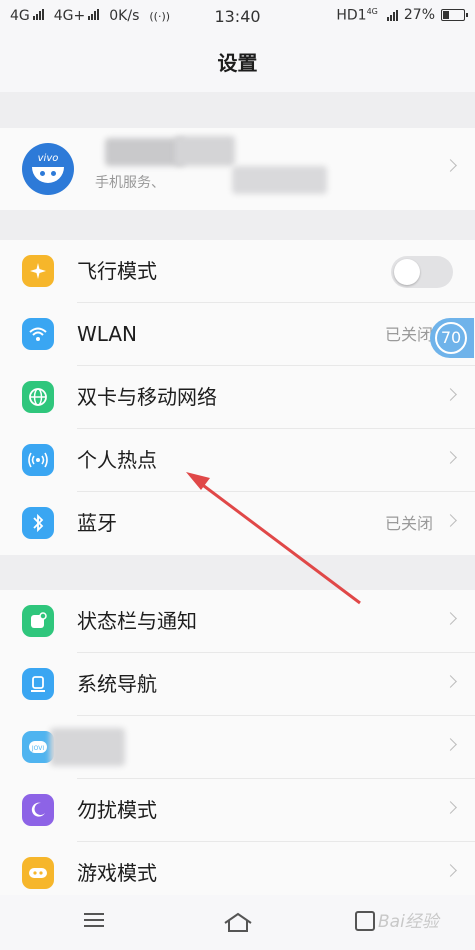  I want to click on home-icon, so click(238, 922).